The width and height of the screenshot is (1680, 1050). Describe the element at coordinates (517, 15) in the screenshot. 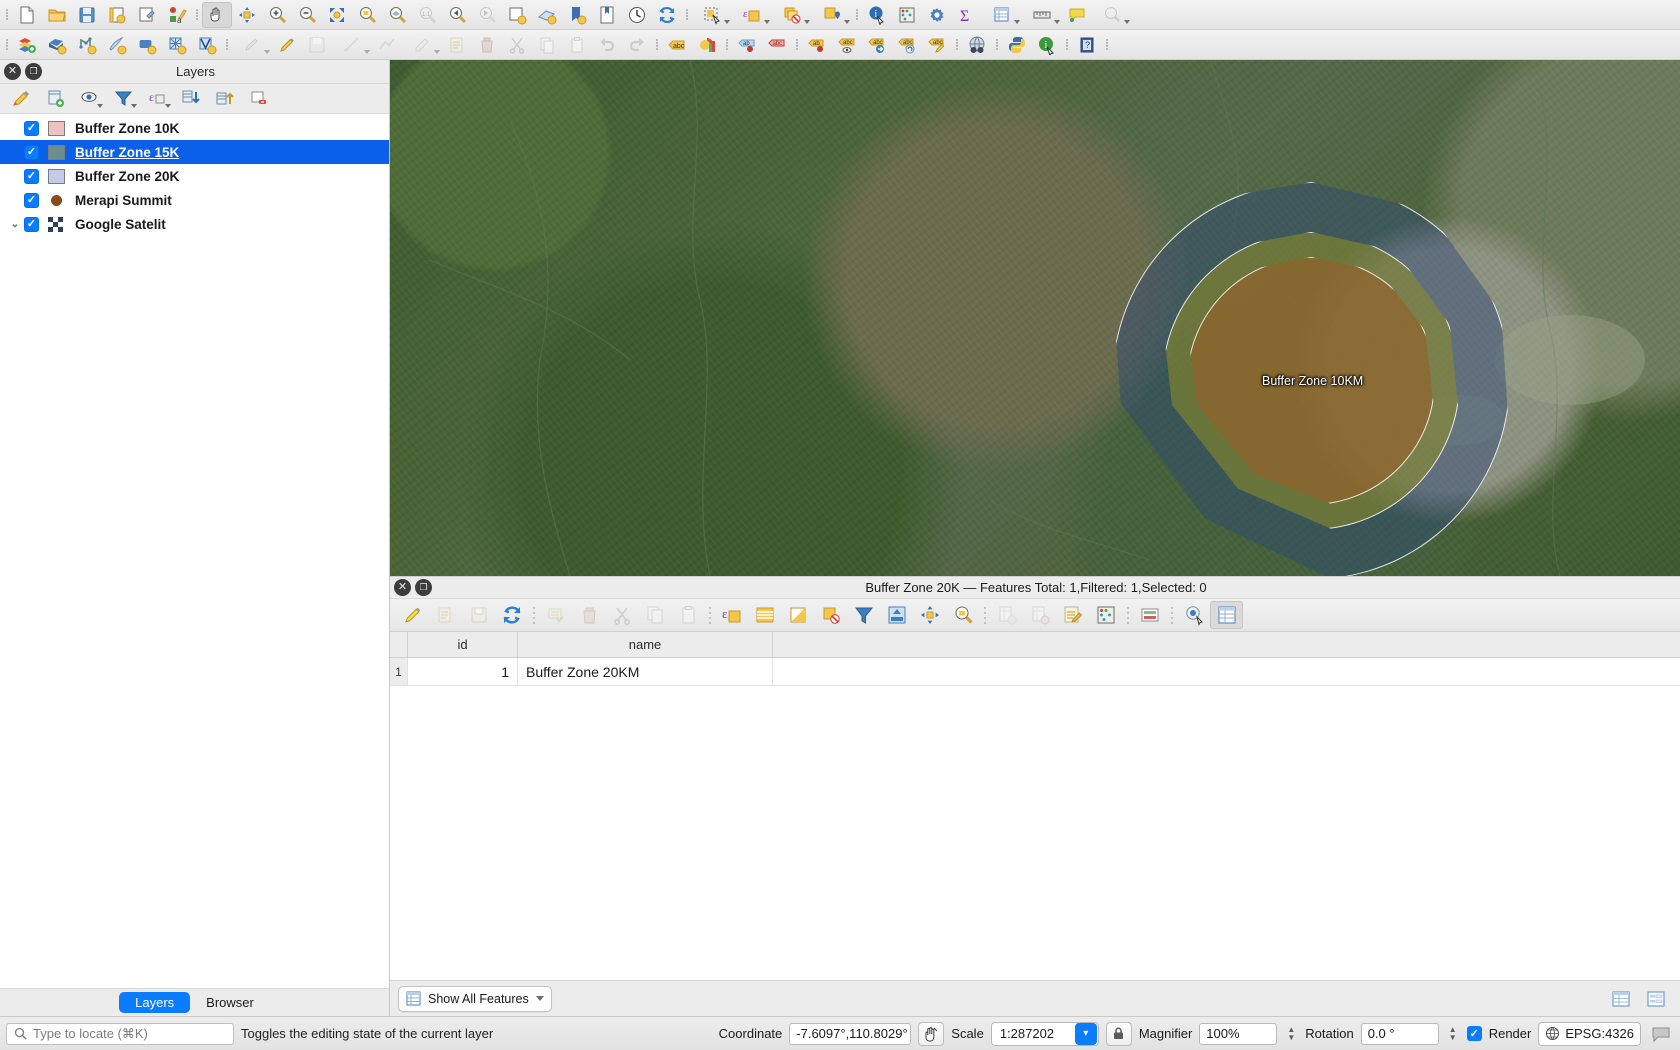

I see `new-map-view-button` at that location.